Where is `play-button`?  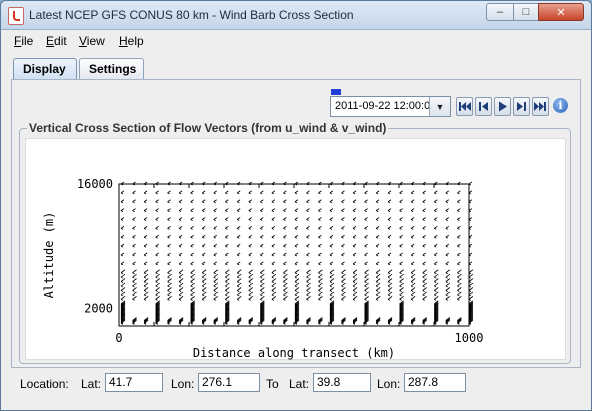 play-button is located at coordinates (502, 106).